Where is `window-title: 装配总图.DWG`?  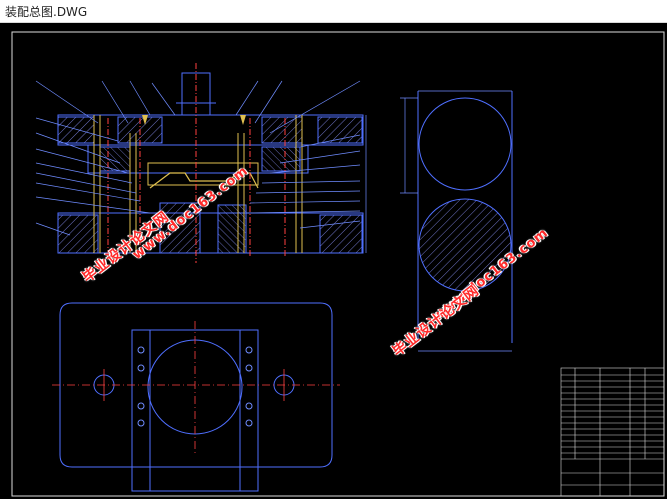
window-title: 装配总图.DWG is located at coordinates (46, 12).